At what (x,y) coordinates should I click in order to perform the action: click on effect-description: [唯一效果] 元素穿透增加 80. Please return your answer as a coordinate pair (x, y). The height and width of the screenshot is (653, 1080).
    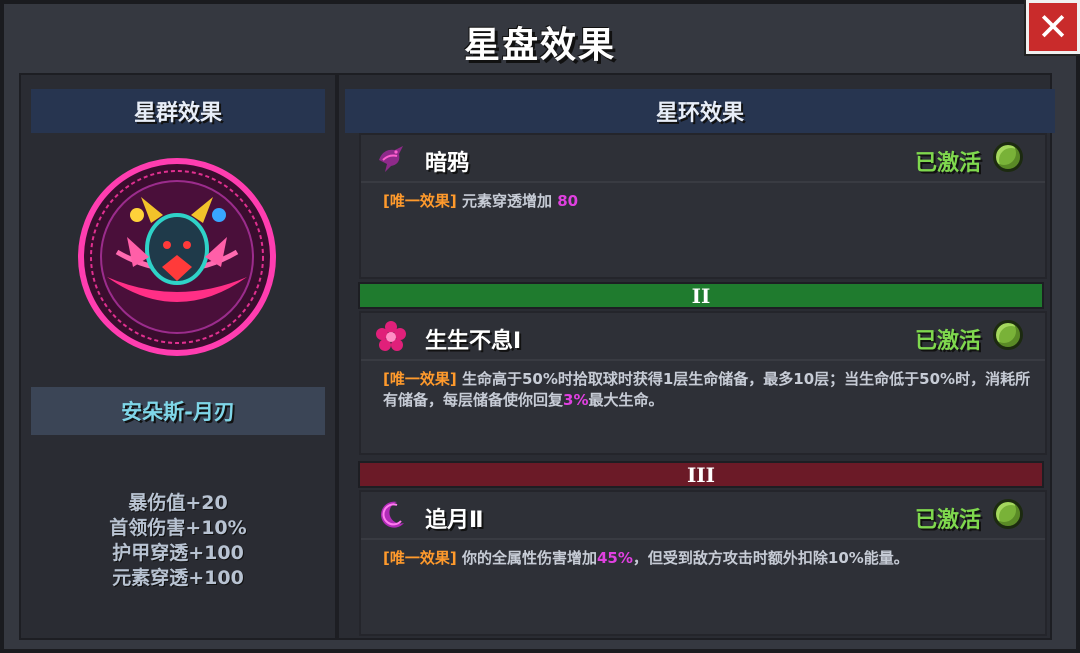
    Looking at the image, I should click on (481, 201).